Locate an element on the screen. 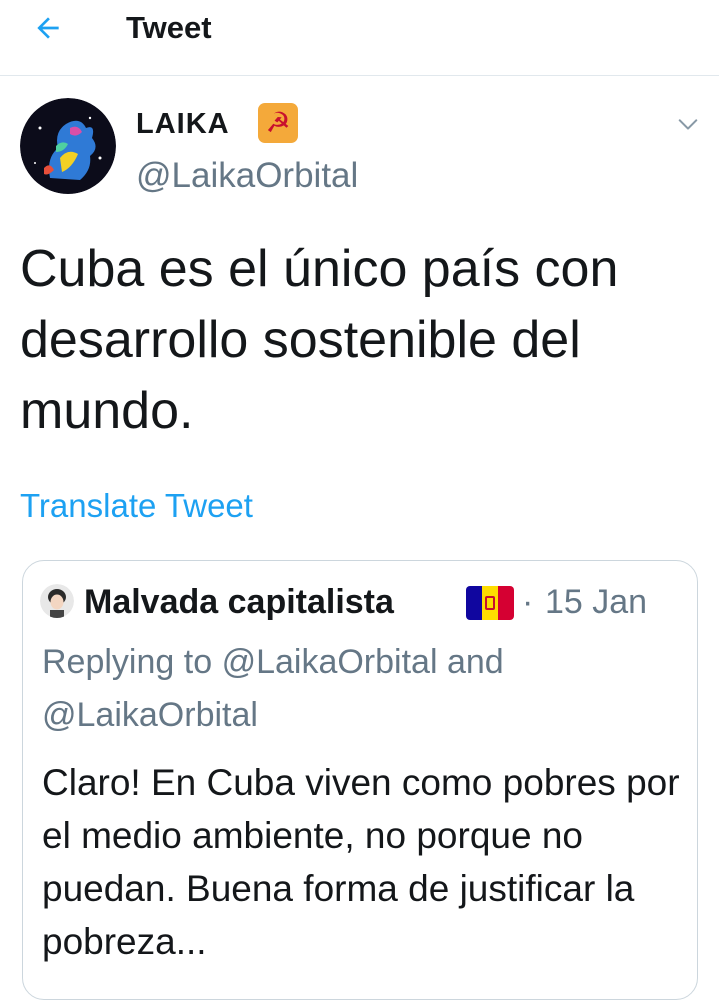 The height and width of the screenshot is (1000, 719). quoted-author-name: Malvada capitalista is located at coordinates (239, 602).